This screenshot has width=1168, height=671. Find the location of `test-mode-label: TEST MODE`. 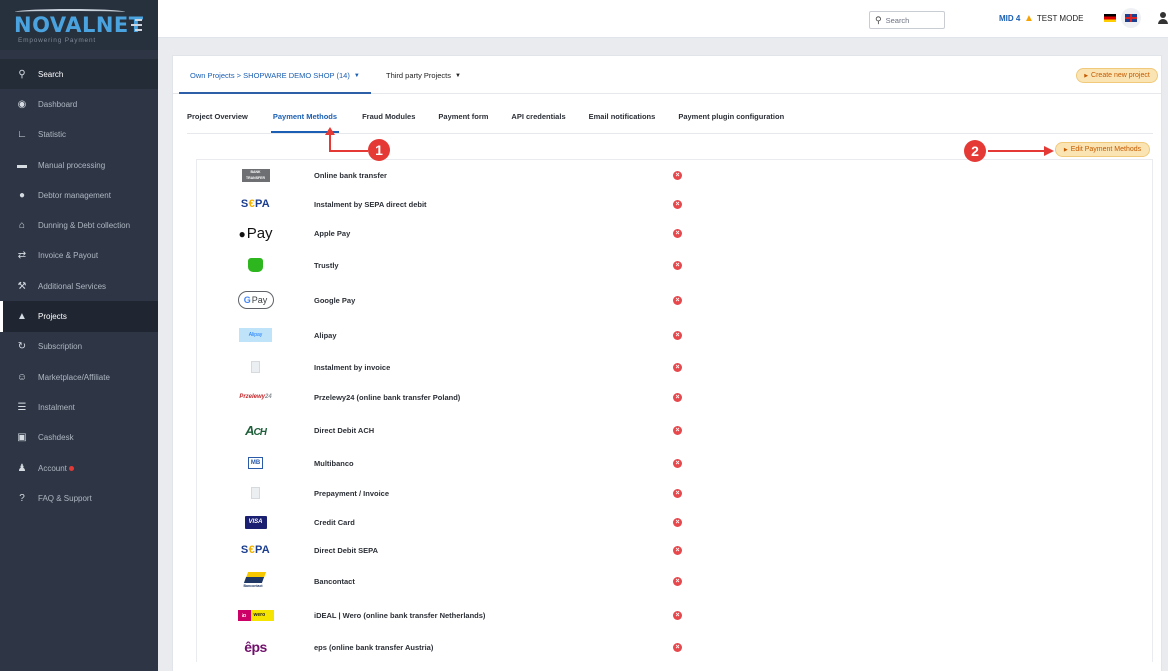

test-mode-label: TEST MODE is located at coordinates (1060, 18).